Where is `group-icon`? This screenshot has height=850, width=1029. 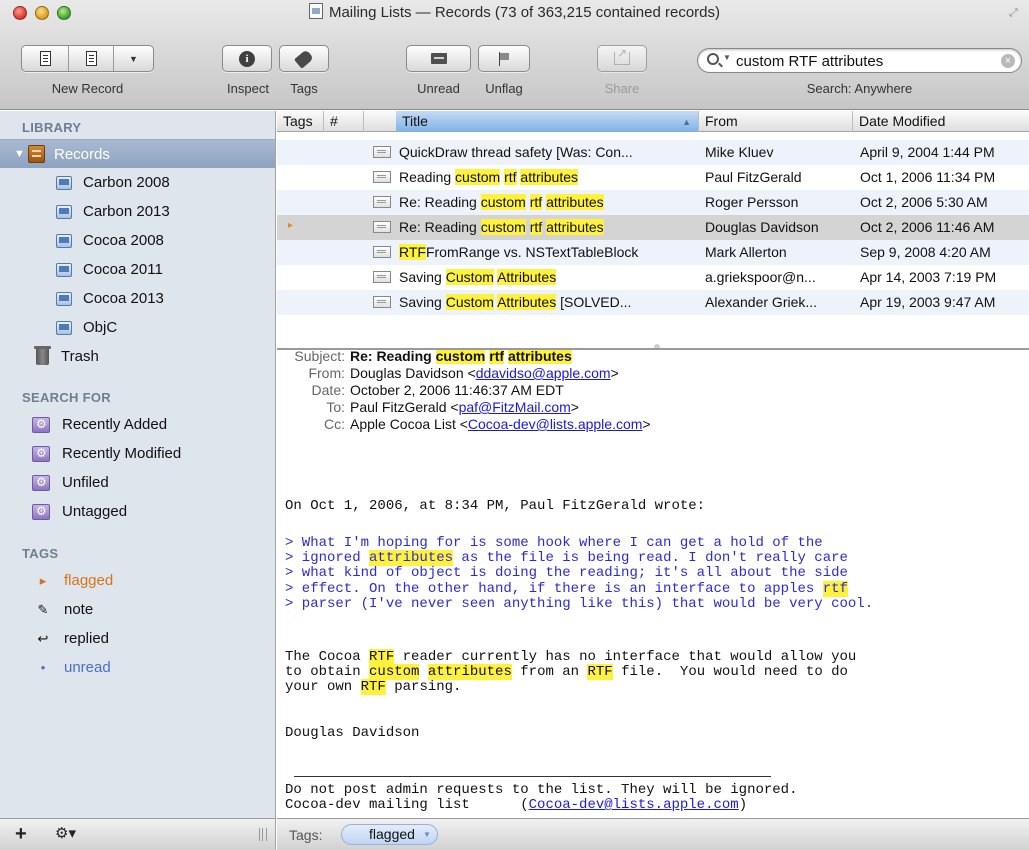 group-icon is located at coordinates (64, 211).